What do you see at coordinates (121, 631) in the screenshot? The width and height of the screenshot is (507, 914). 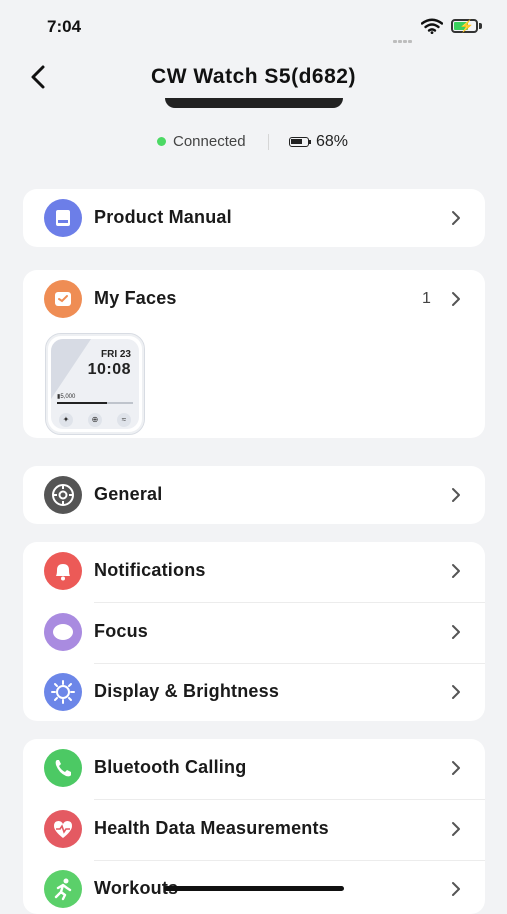 I see `focus-label: Focus` at bounding box center [121, 631].